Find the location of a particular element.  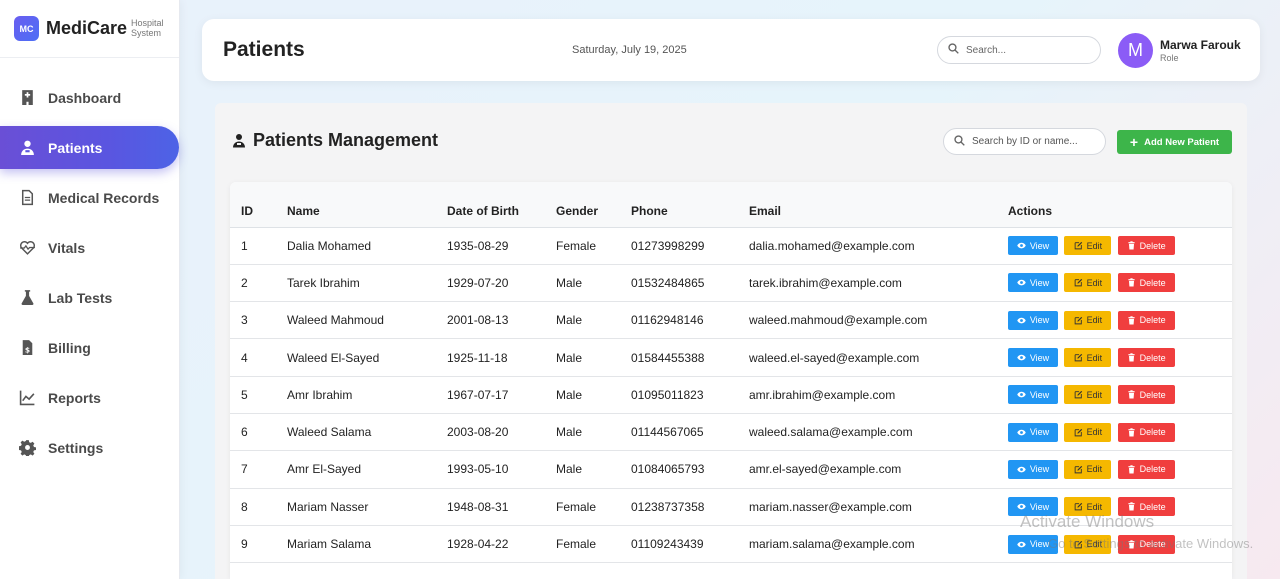

cell-dob: 1967-07-17 is located at coordinates (501, 395).